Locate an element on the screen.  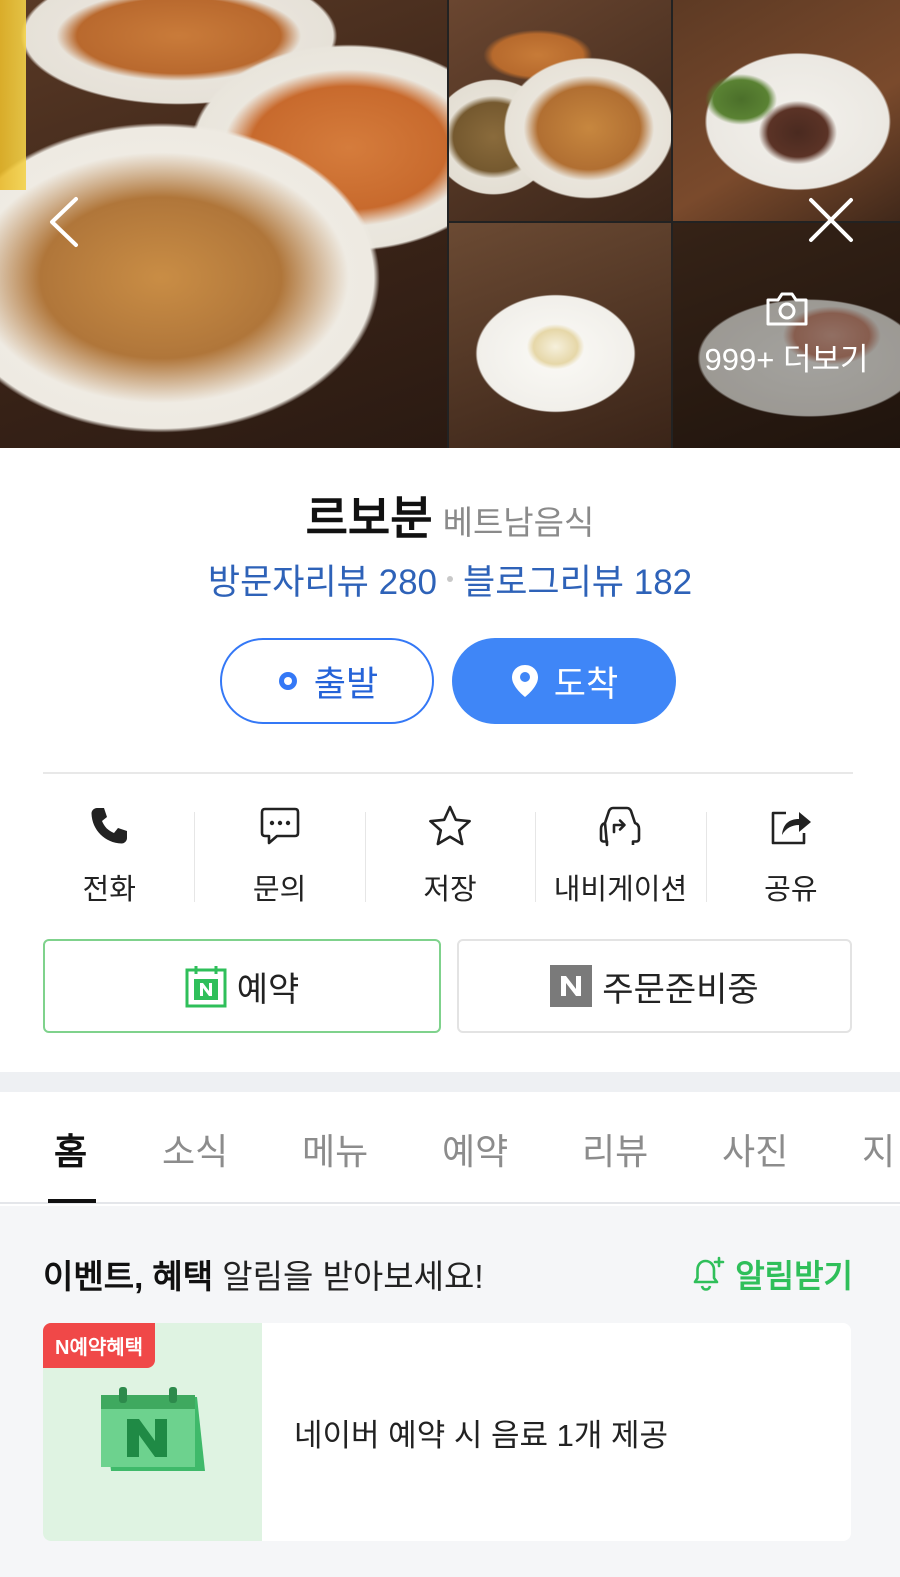
arrive-label: 도착 is located at coordinates (586, 684).